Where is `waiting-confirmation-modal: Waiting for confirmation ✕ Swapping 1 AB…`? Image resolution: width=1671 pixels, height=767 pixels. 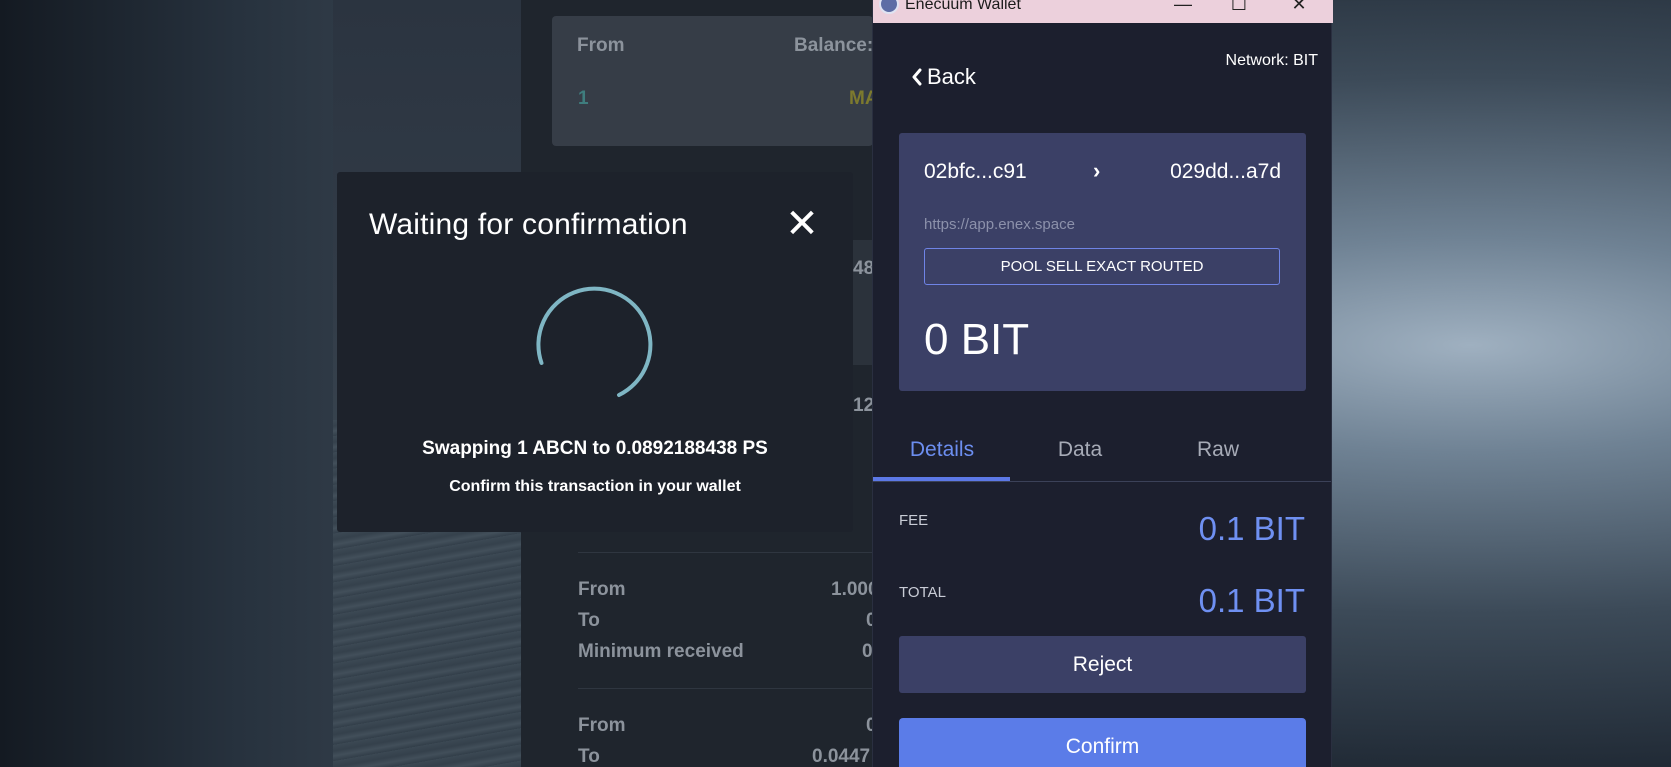
waiting-confirmation-modal: Waiting for confirmation ✕ Swapping 1 AB… is located at coordinates (595, 352).